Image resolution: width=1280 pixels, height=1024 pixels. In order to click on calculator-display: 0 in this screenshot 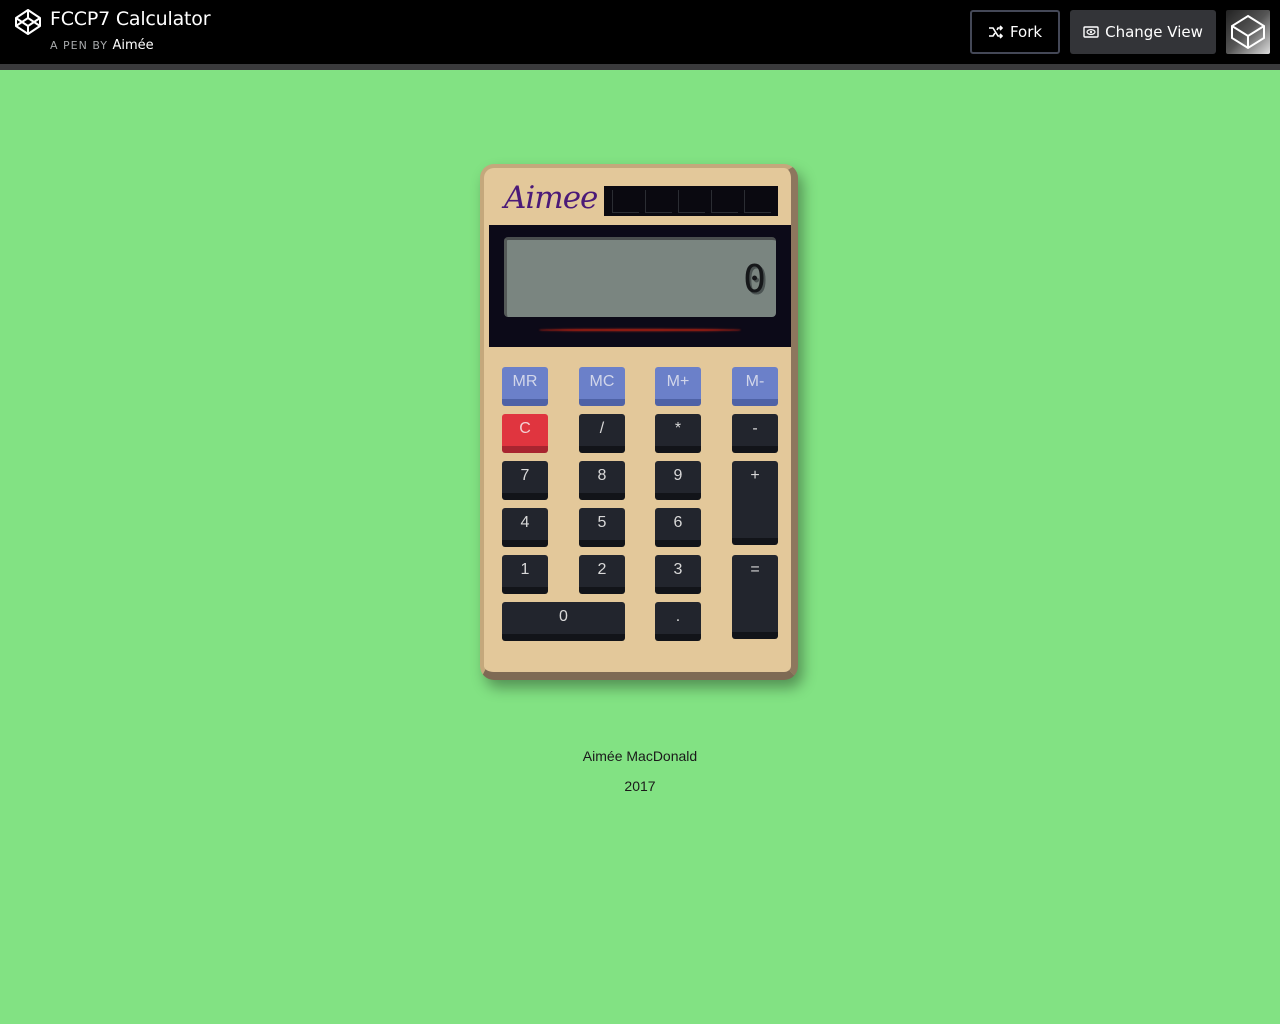, I will do `click(640, 277)`.